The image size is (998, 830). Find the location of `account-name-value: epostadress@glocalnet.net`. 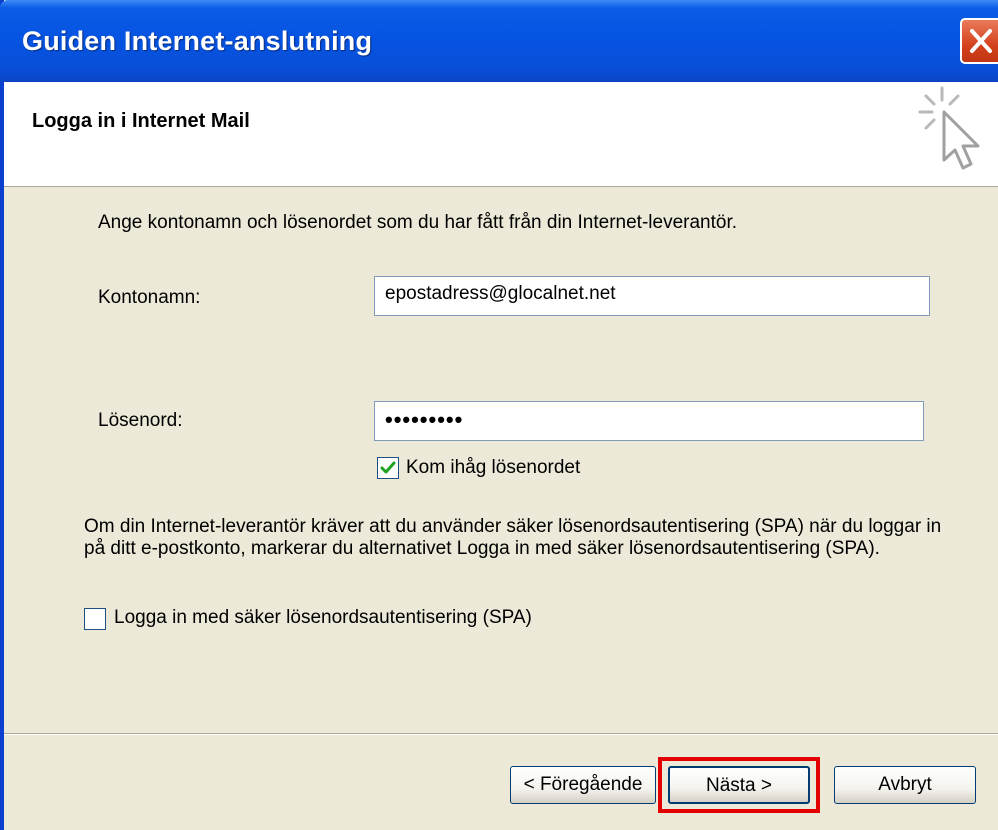

account-name-value: epostadress@glocalnet.net is located at coordinates (500, 293).